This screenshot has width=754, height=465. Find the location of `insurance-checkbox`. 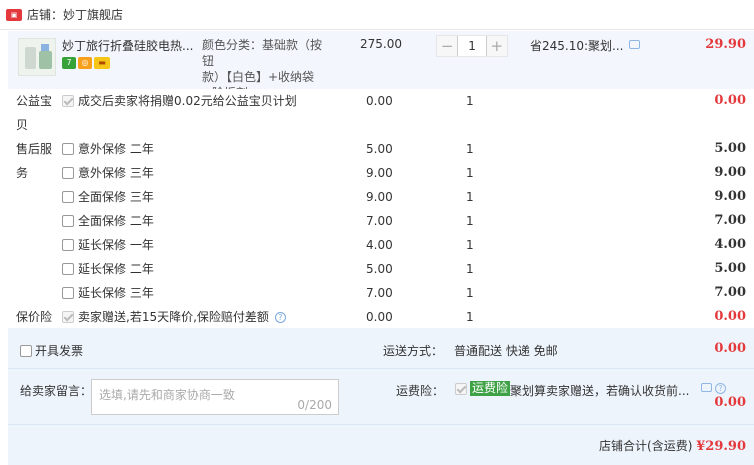

insurance-checkbox is located at coordinates (461, 389).